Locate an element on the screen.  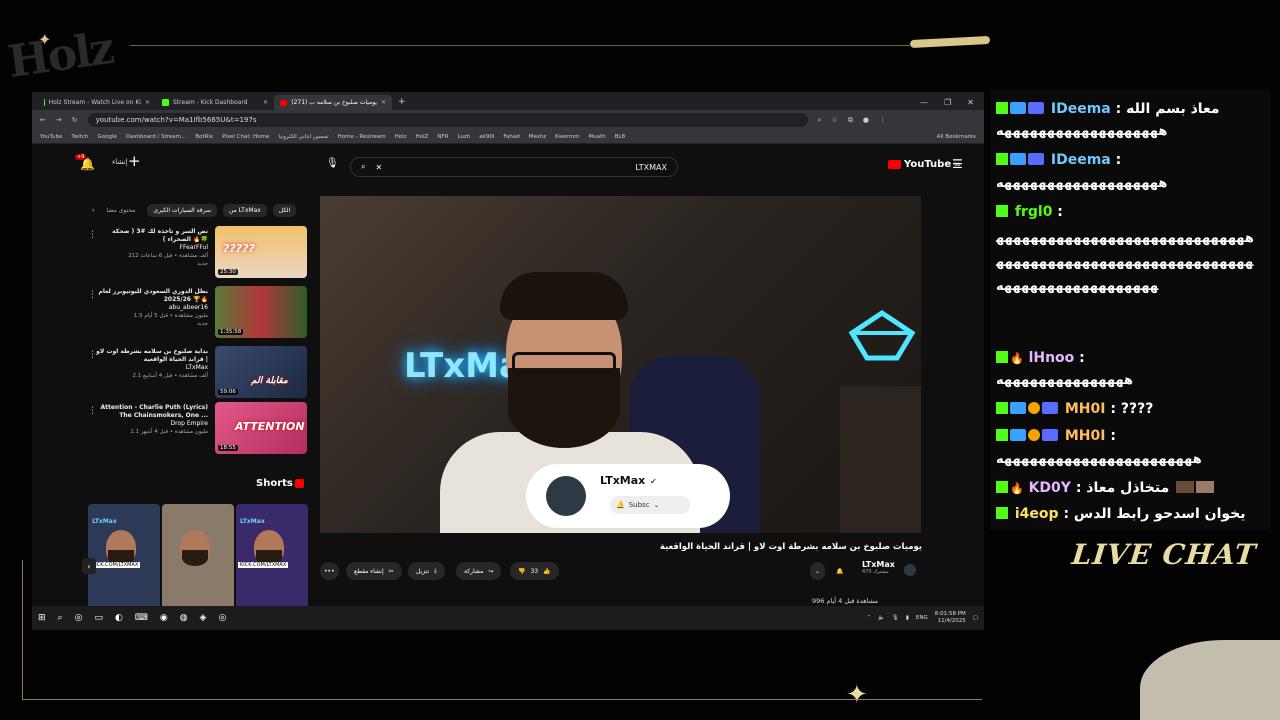
tab-kick-dashboard: Stream - Kick Dashboard ✕ is located at coordinates (215, 102).